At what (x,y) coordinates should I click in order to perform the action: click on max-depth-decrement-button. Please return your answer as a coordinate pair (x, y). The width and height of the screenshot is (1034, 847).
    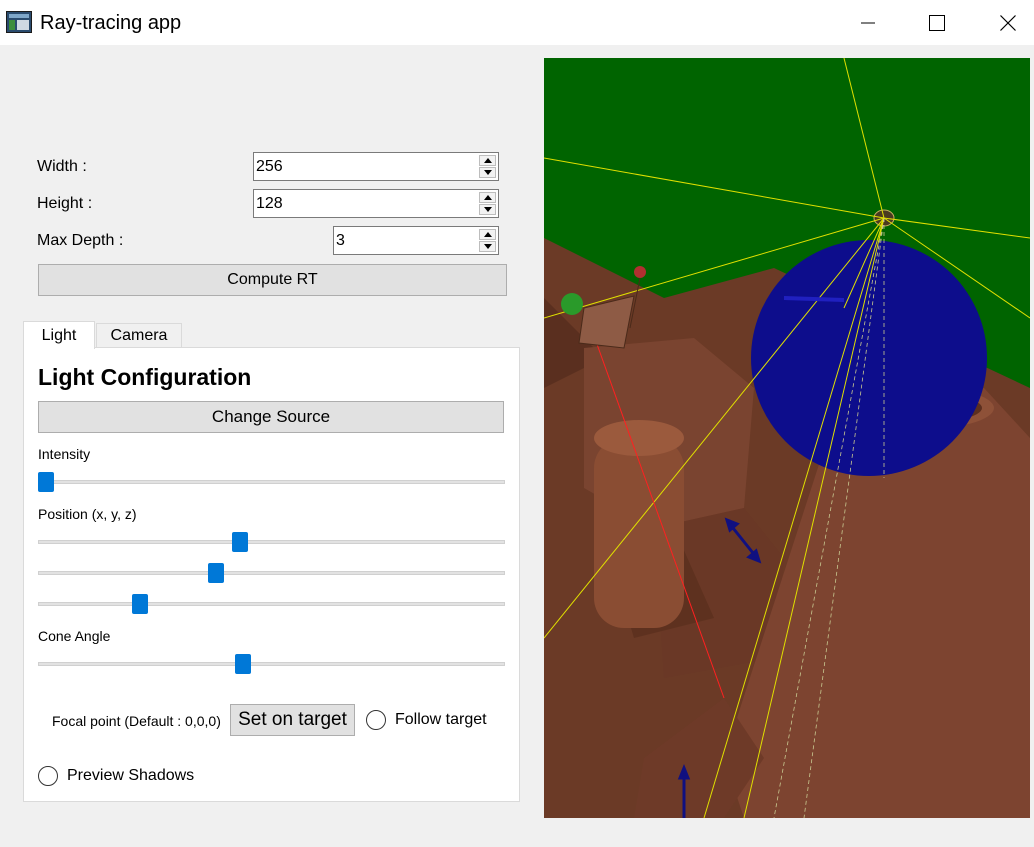
    Looking at the image, I should click on (487, 246).